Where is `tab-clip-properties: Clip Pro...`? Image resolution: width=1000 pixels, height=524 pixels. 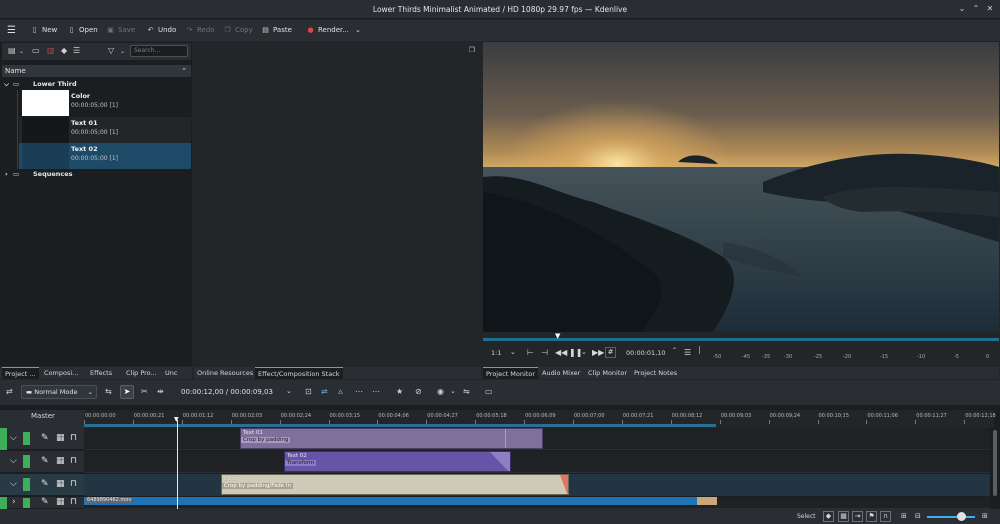
tab-clip-properties: Clip Pro... is located at coordinates (141, 373).